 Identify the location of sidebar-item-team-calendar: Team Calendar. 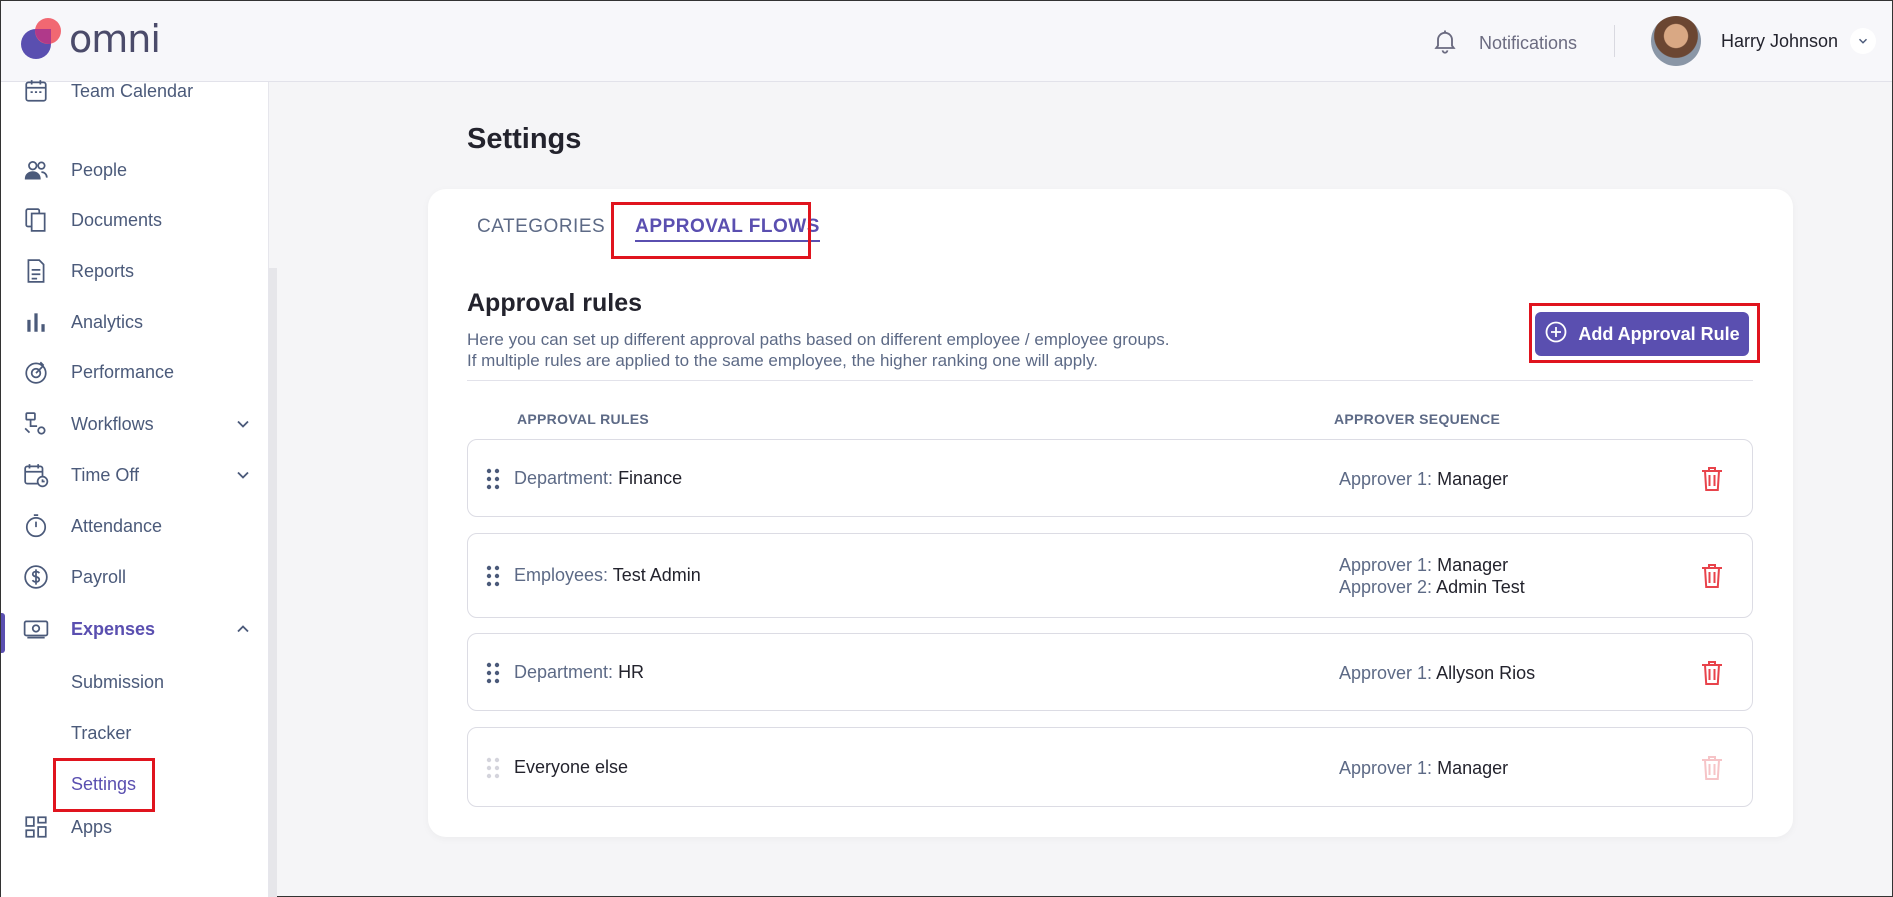
(135, 91).